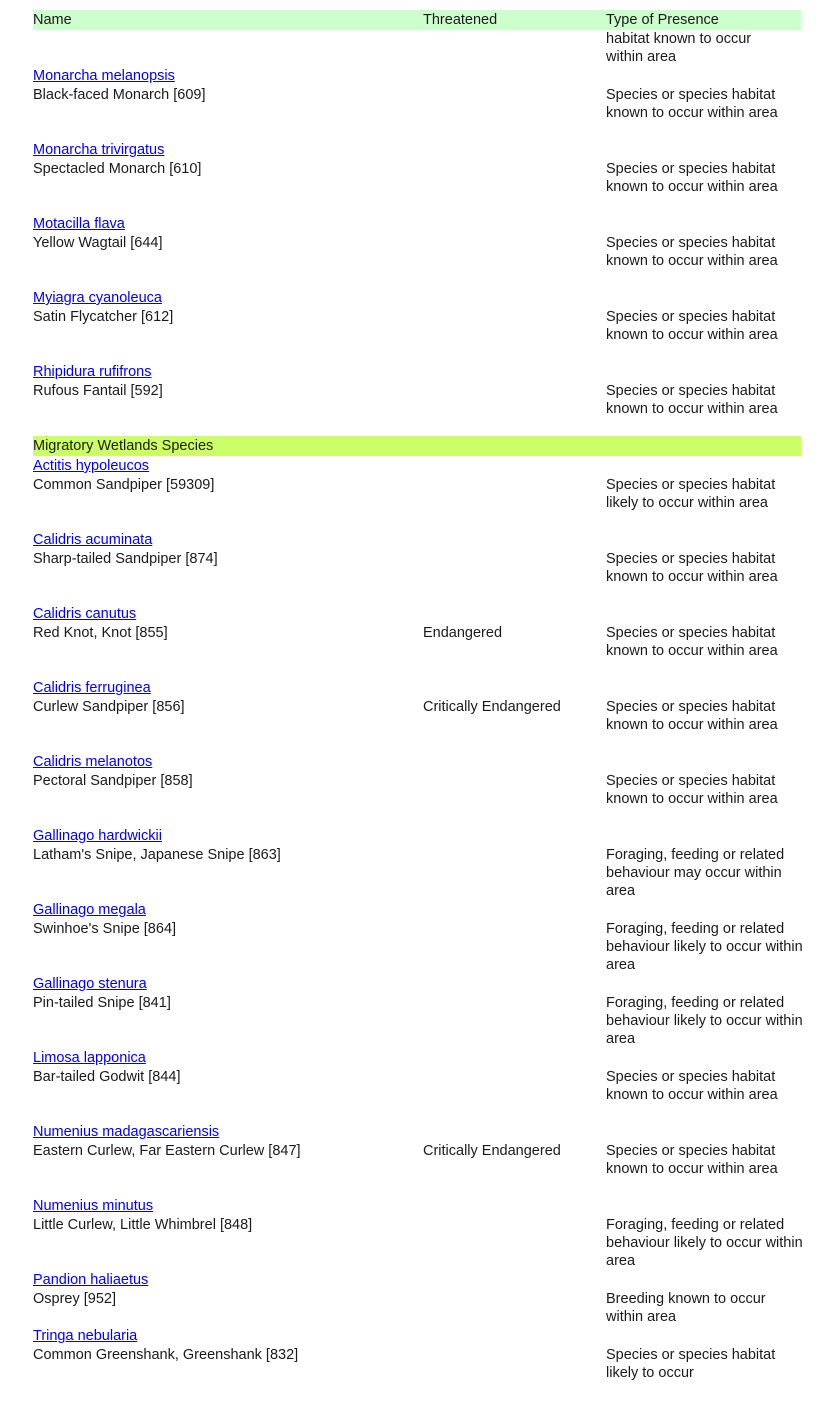 This screenshot has width=821, height=1413. I want to click on species-link: Gallinago megala, so click(417, 910).